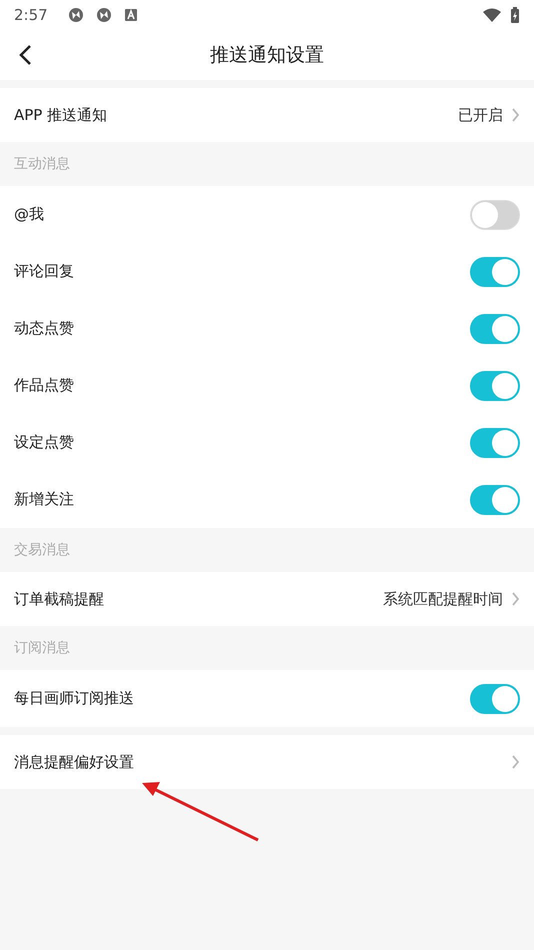 Image resolution: width=534 pixels, height=950 pixels. I want to click on setting-label: 订单截稿提醒, so click(59, 599).